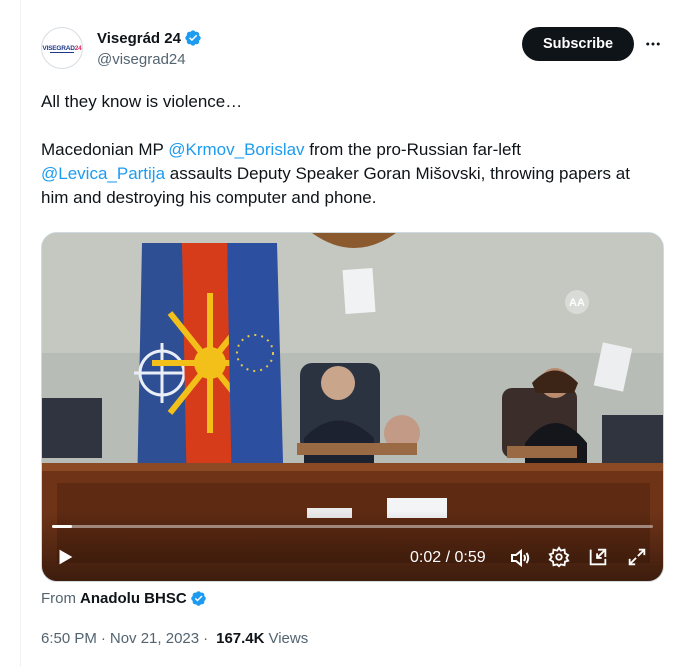 The height and width of the screenshot is (667, 699). I want to click on play-icon, so click(65, 557).